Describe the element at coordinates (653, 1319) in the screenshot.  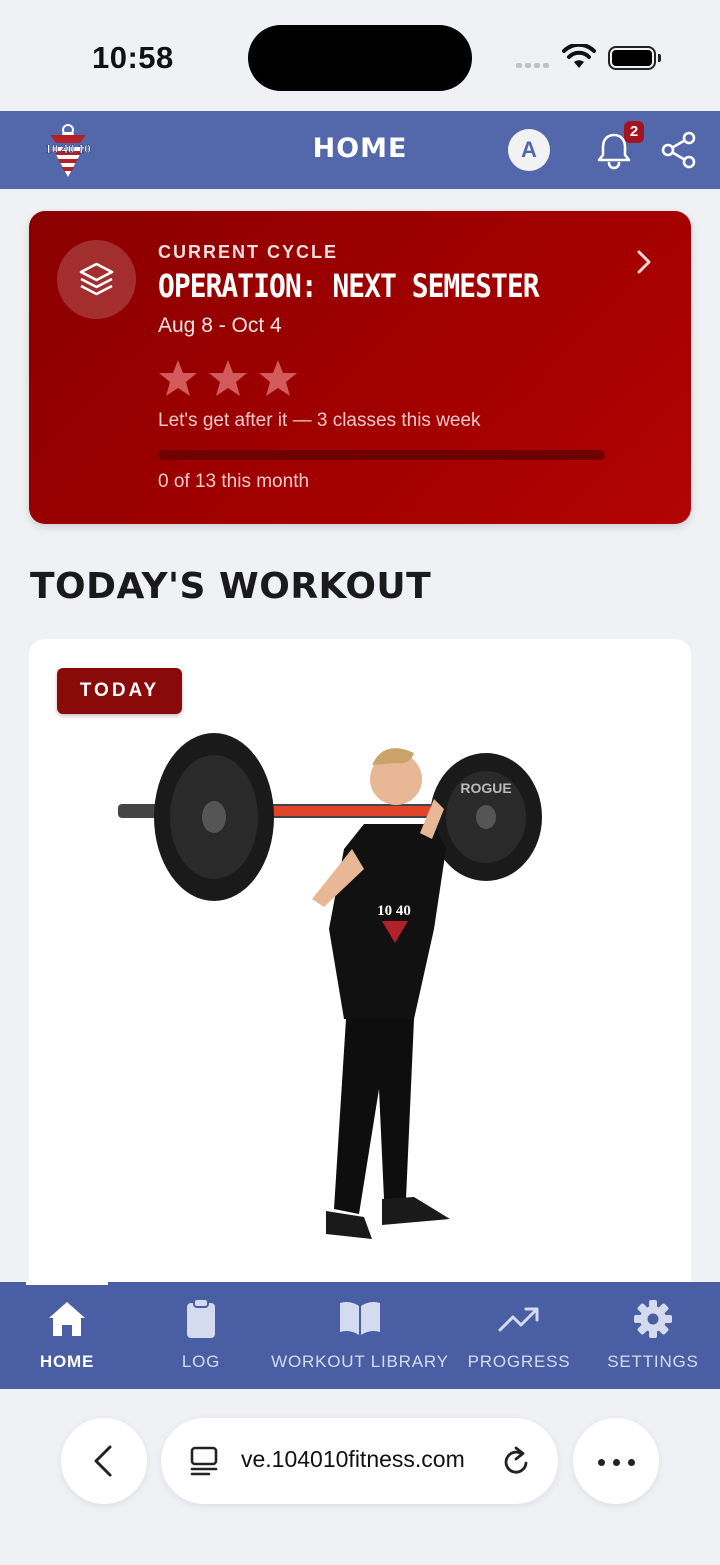
I see `gear-icon` at that location.